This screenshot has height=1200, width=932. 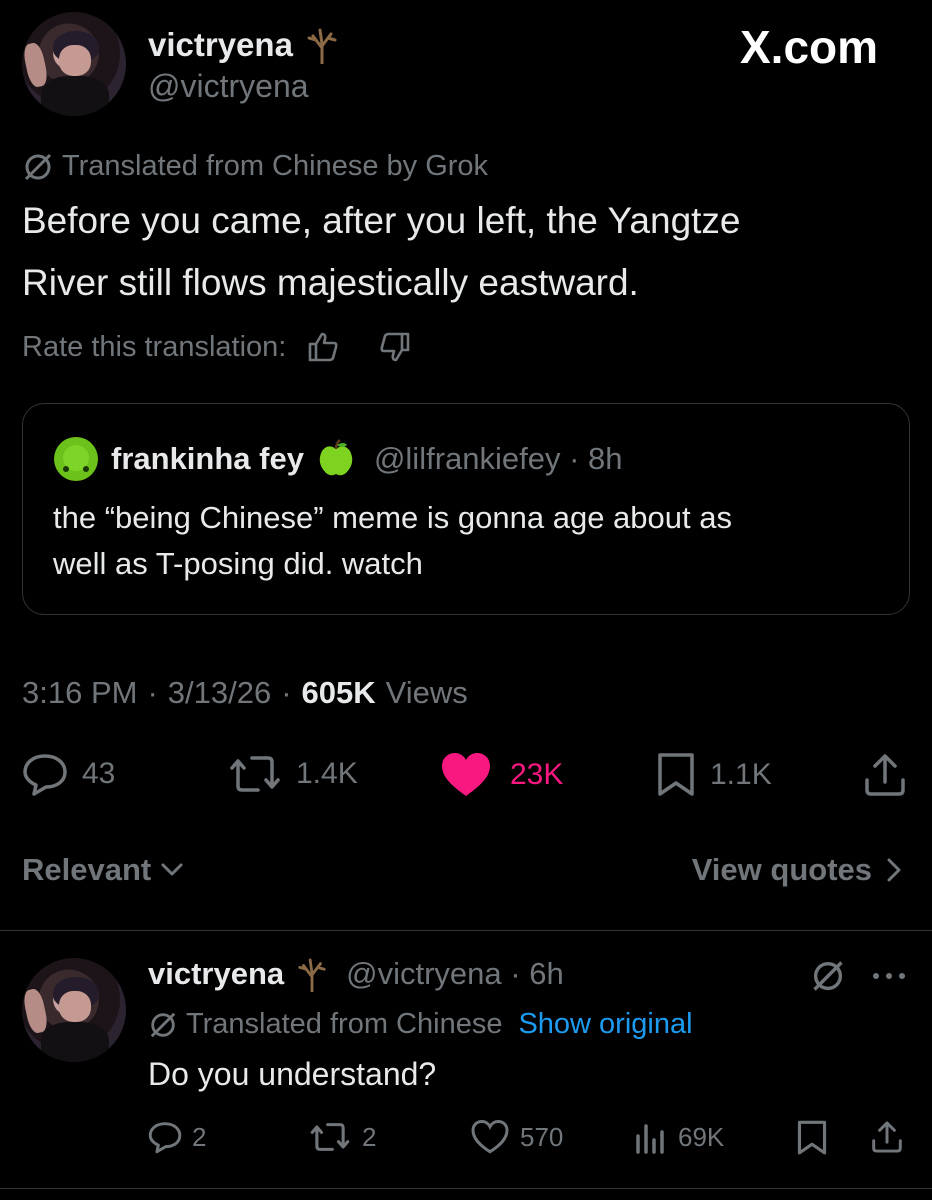 I want to click on bookmark-button: 1.1K, so click(x=714, y=775).